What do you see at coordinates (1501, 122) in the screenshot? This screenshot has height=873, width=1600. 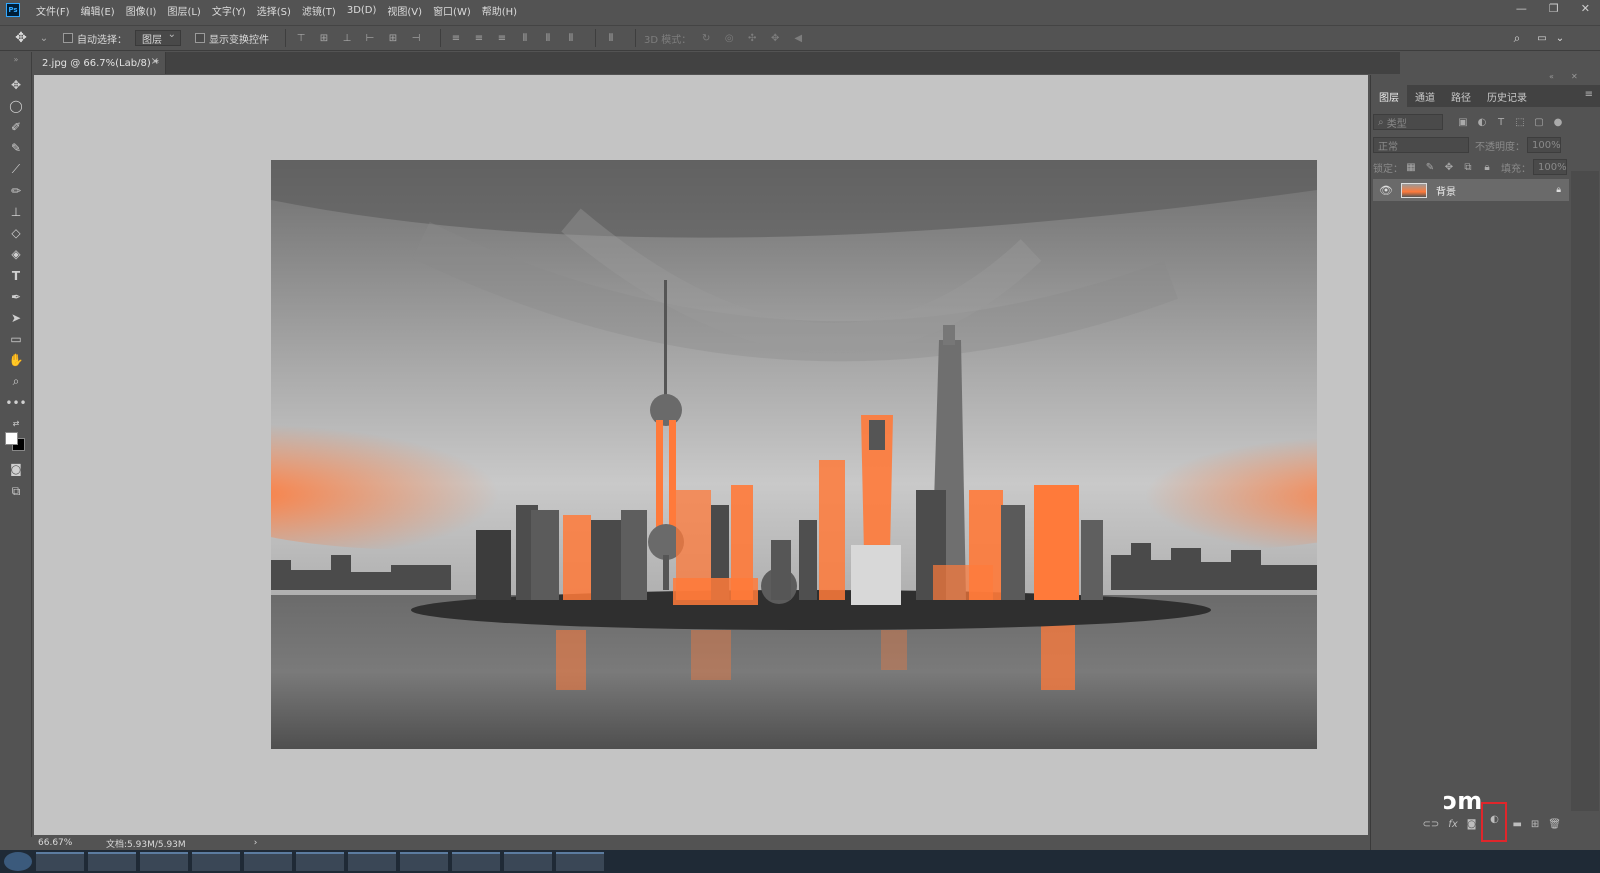 I see `filter-type-icon: T` at bounding box center [1501, 122].